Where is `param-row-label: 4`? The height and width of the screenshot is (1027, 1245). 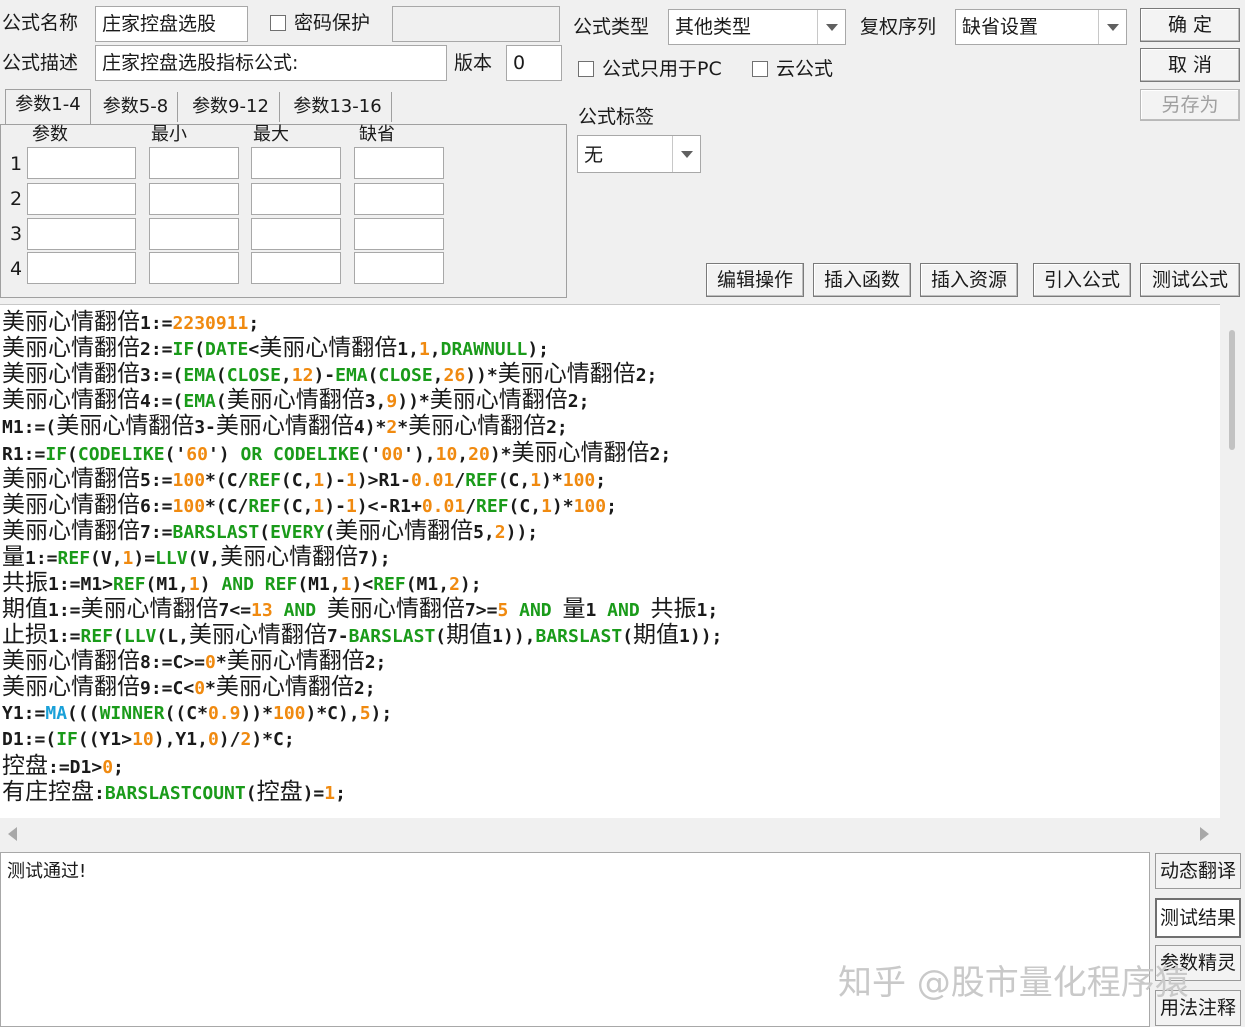 param-row-label: 4 is located at coordinates (16, 269).